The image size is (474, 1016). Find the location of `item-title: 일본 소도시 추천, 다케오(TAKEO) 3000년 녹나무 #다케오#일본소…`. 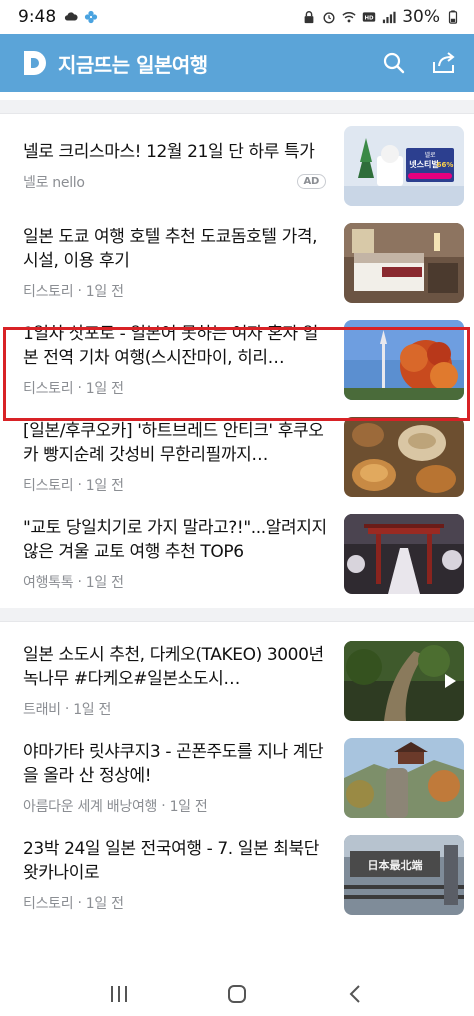

item-title: 일본 소도시 추천, 다케오(TAKEO) 3000년 녹나무 #다케오#일본소… is located at coordinates (173, 666).